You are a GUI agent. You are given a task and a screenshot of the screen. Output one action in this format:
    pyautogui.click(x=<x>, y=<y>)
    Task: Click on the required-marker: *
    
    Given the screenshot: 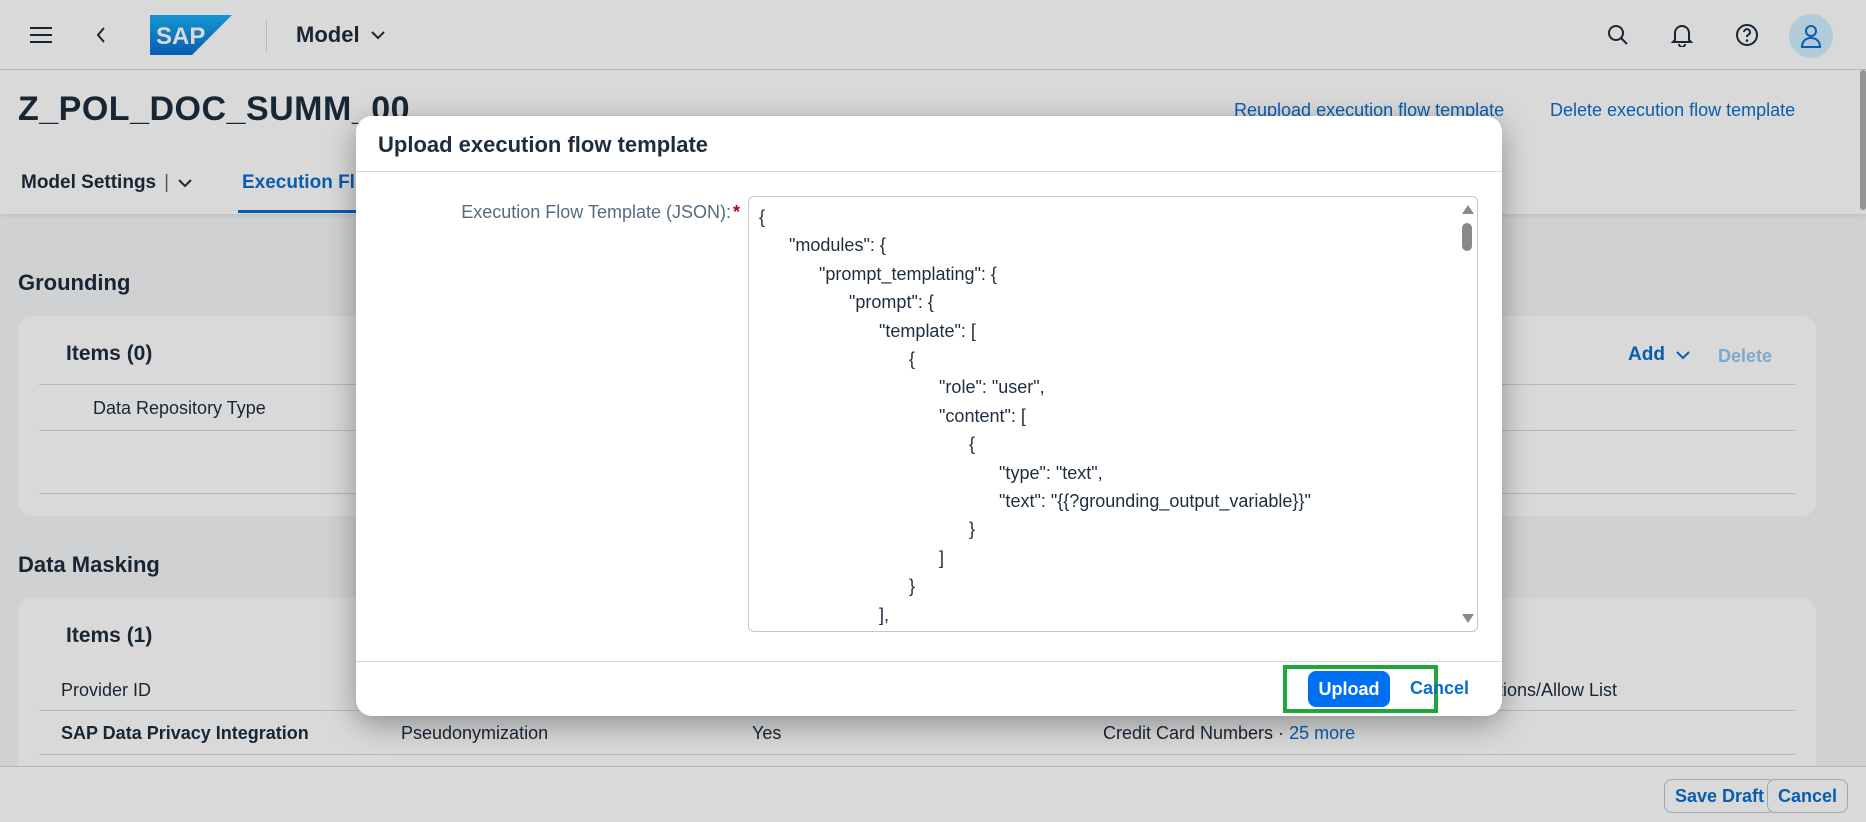 What is the action you would take?
    pyautogui.click(x=736, y=212)
    